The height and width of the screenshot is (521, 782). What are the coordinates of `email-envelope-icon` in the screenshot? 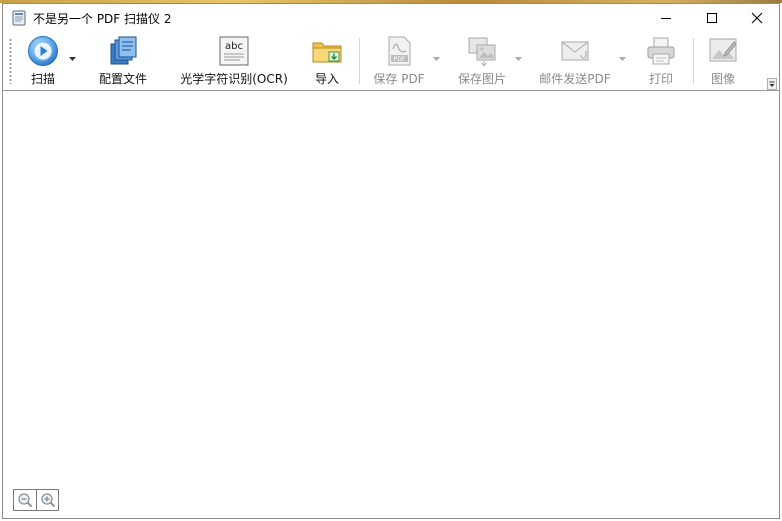 It's located at (575, 51).